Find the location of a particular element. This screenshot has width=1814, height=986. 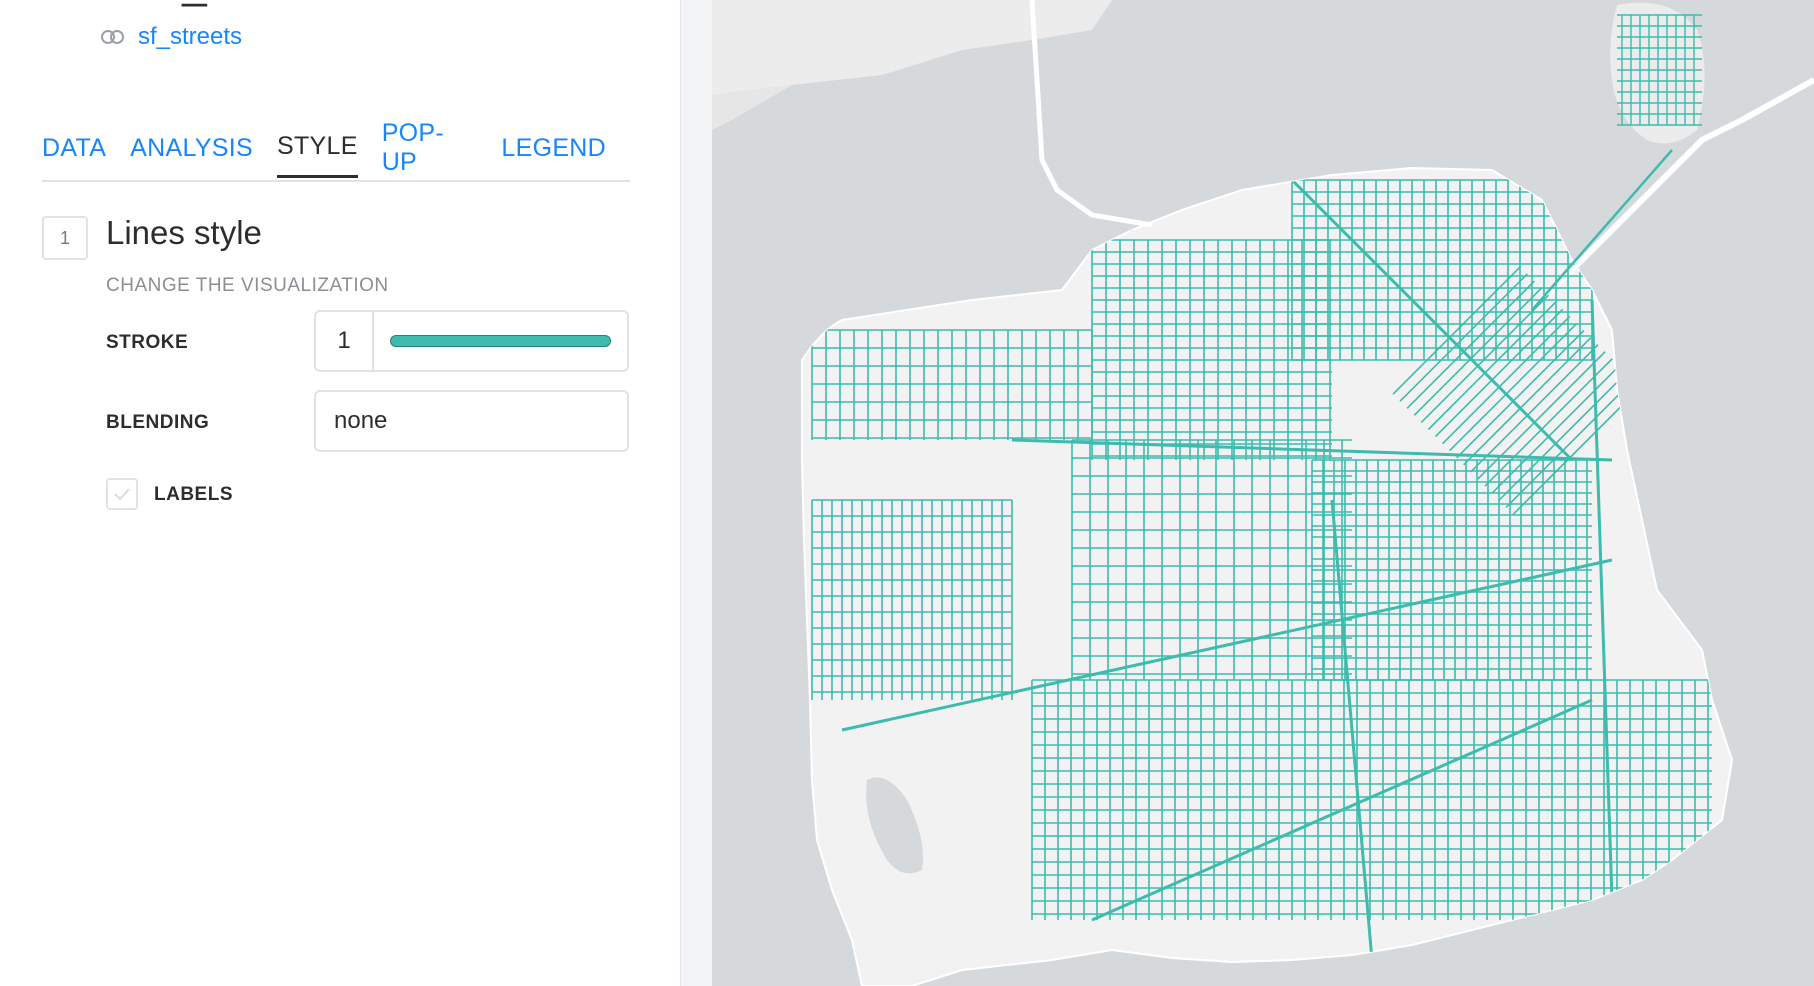

stroke-width-input: 1 is located at coordinates (345, 341).